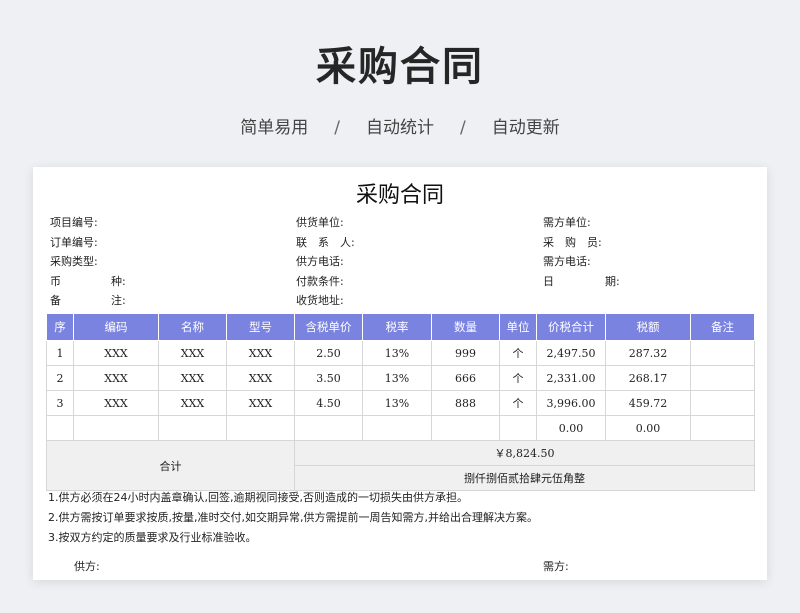 The image size is (800, 613). Describe the element at coordinates (328, 403) in the screenshot. I see `table-cell: 4.50` at that location.